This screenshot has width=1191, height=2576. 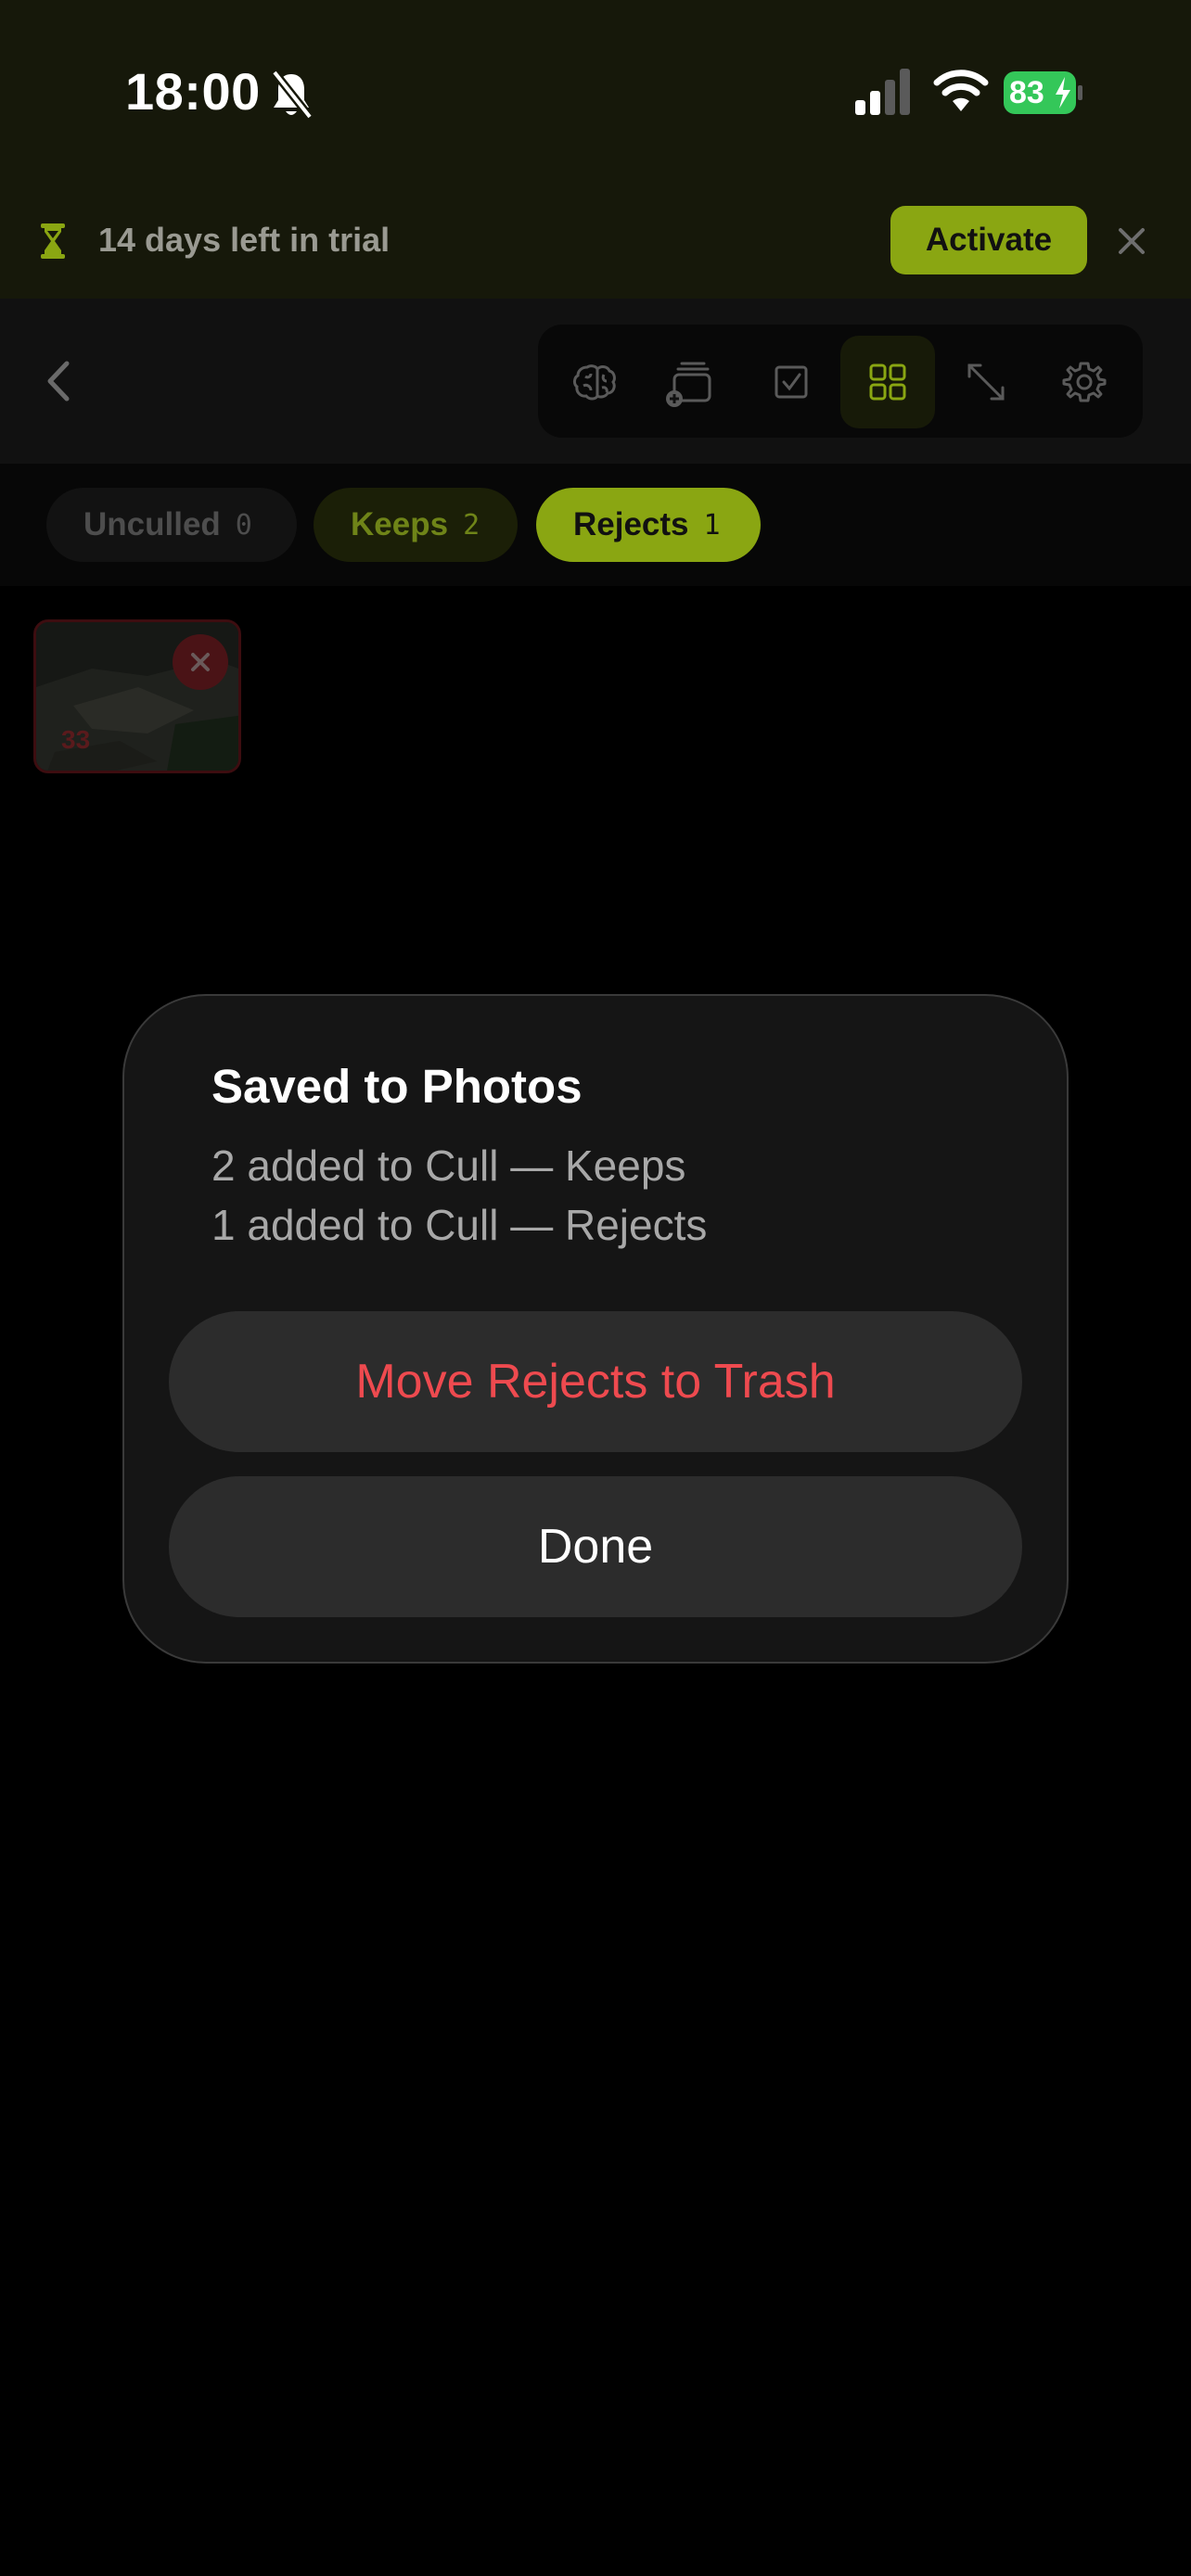 What do you see at coordinates (712, 525) in the screenshot?
I see `tab-rejects-count: 1` at bounding box center [712, 525].